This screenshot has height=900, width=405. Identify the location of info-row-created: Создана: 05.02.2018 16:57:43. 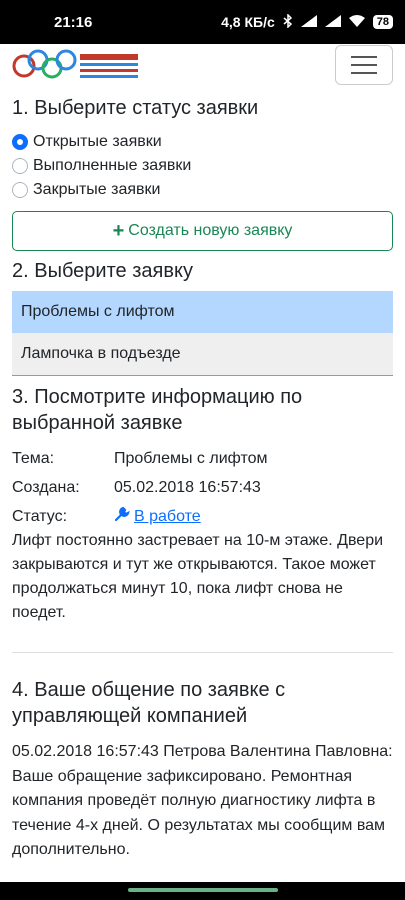
(140, 487).